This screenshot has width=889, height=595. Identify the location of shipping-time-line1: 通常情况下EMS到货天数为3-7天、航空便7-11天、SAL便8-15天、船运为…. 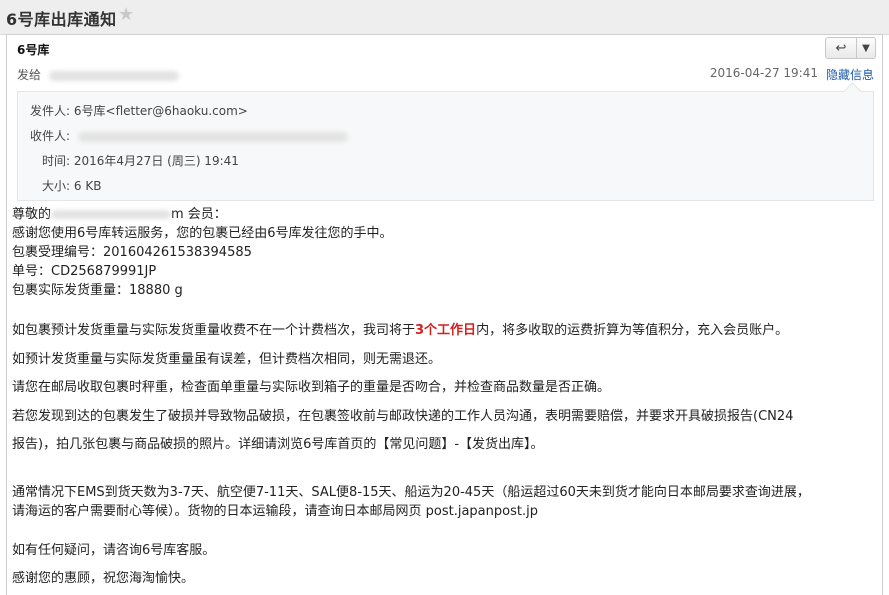
(411, 492).